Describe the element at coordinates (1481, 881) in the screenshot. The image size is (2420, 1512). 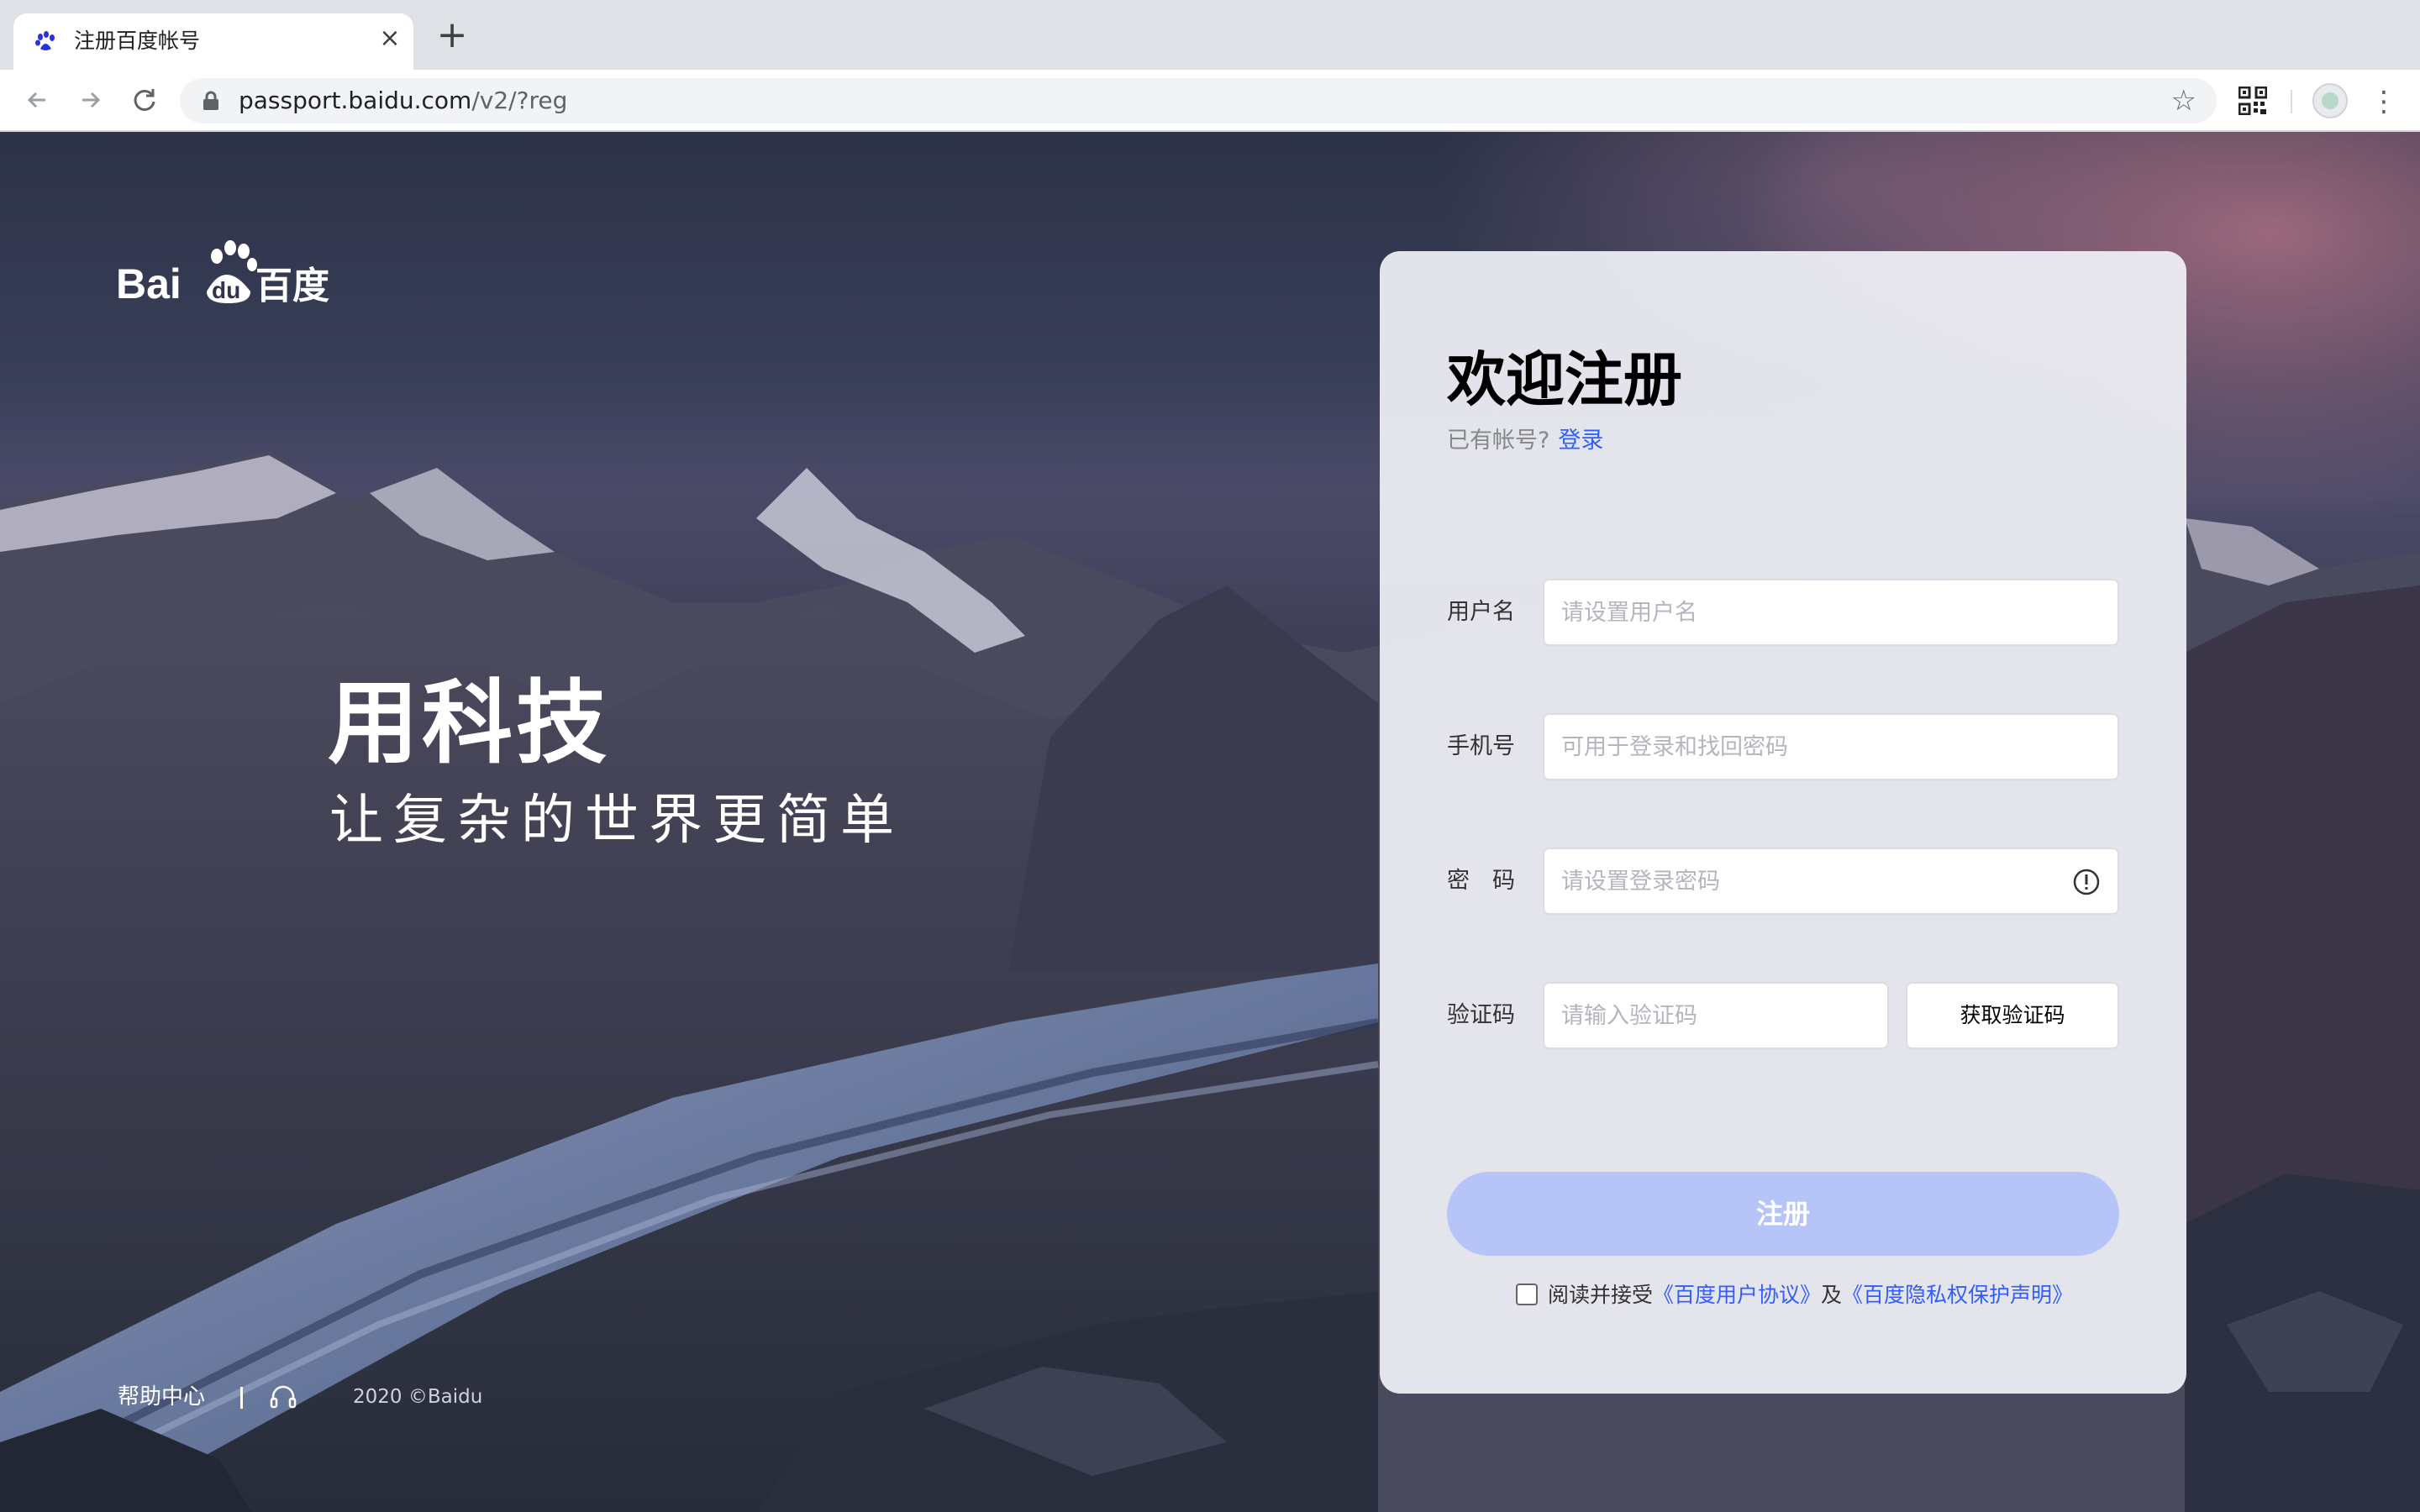
I see `password-label: 密 码` at that location.